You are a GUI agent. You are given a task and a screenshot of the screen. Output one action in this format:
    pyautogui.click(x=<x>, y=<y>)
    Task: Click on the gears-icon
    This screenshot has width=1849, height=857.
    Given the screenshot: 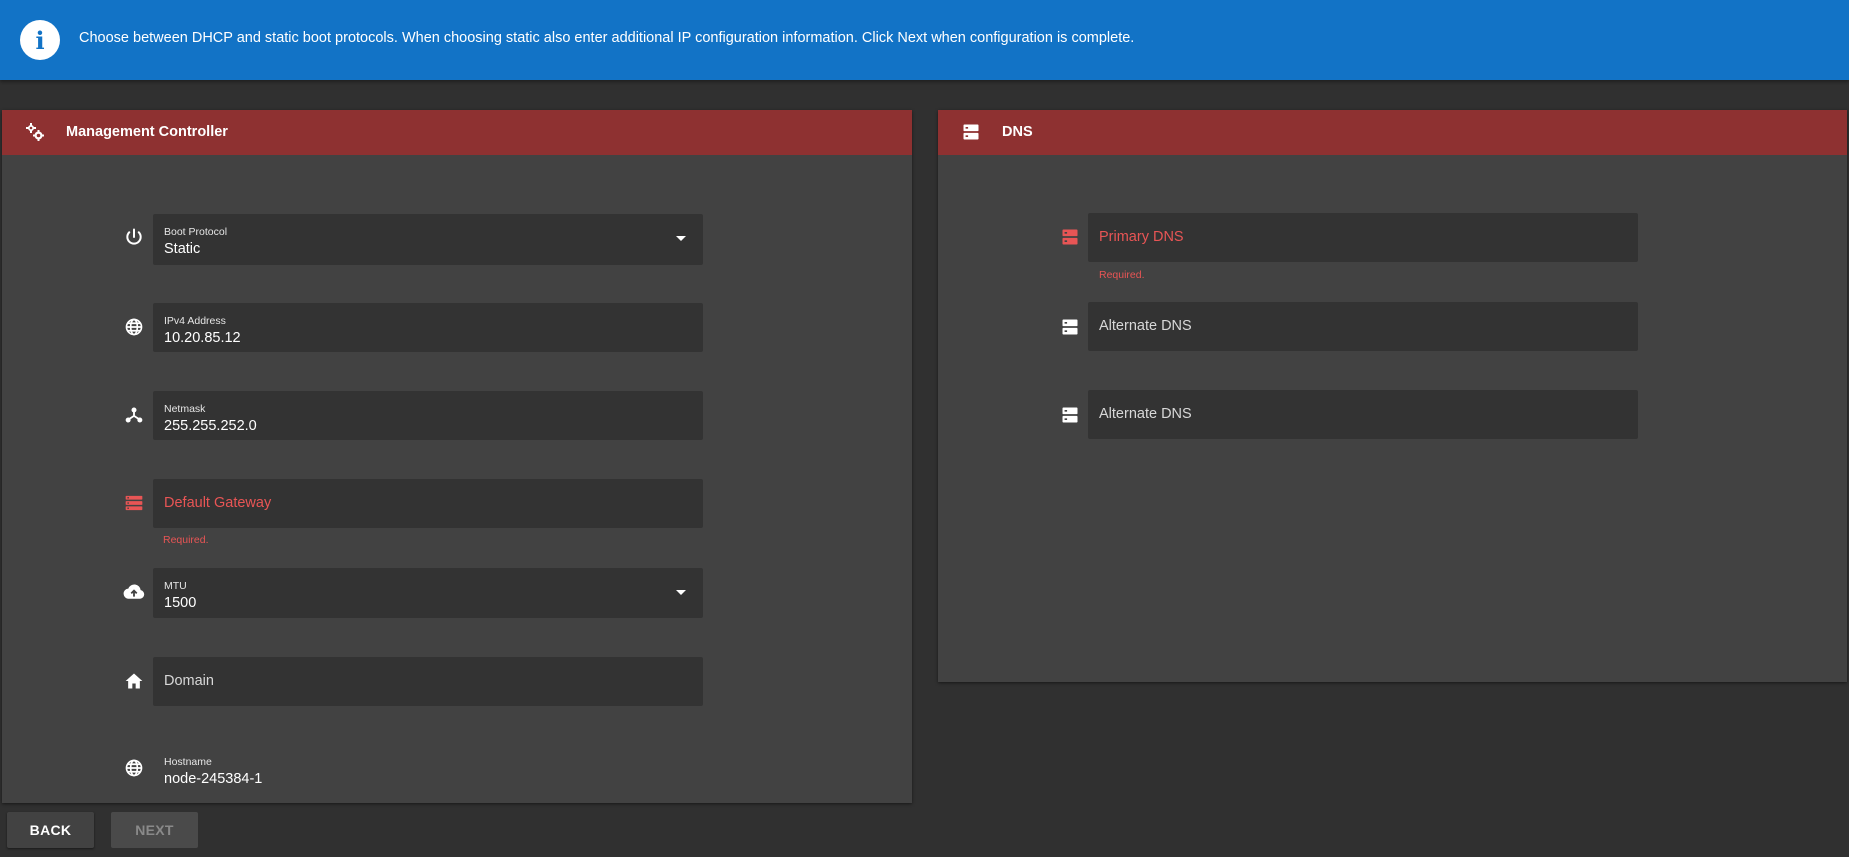 What is the action you would take?
    pyautogui.click(x=35, y=132)
    